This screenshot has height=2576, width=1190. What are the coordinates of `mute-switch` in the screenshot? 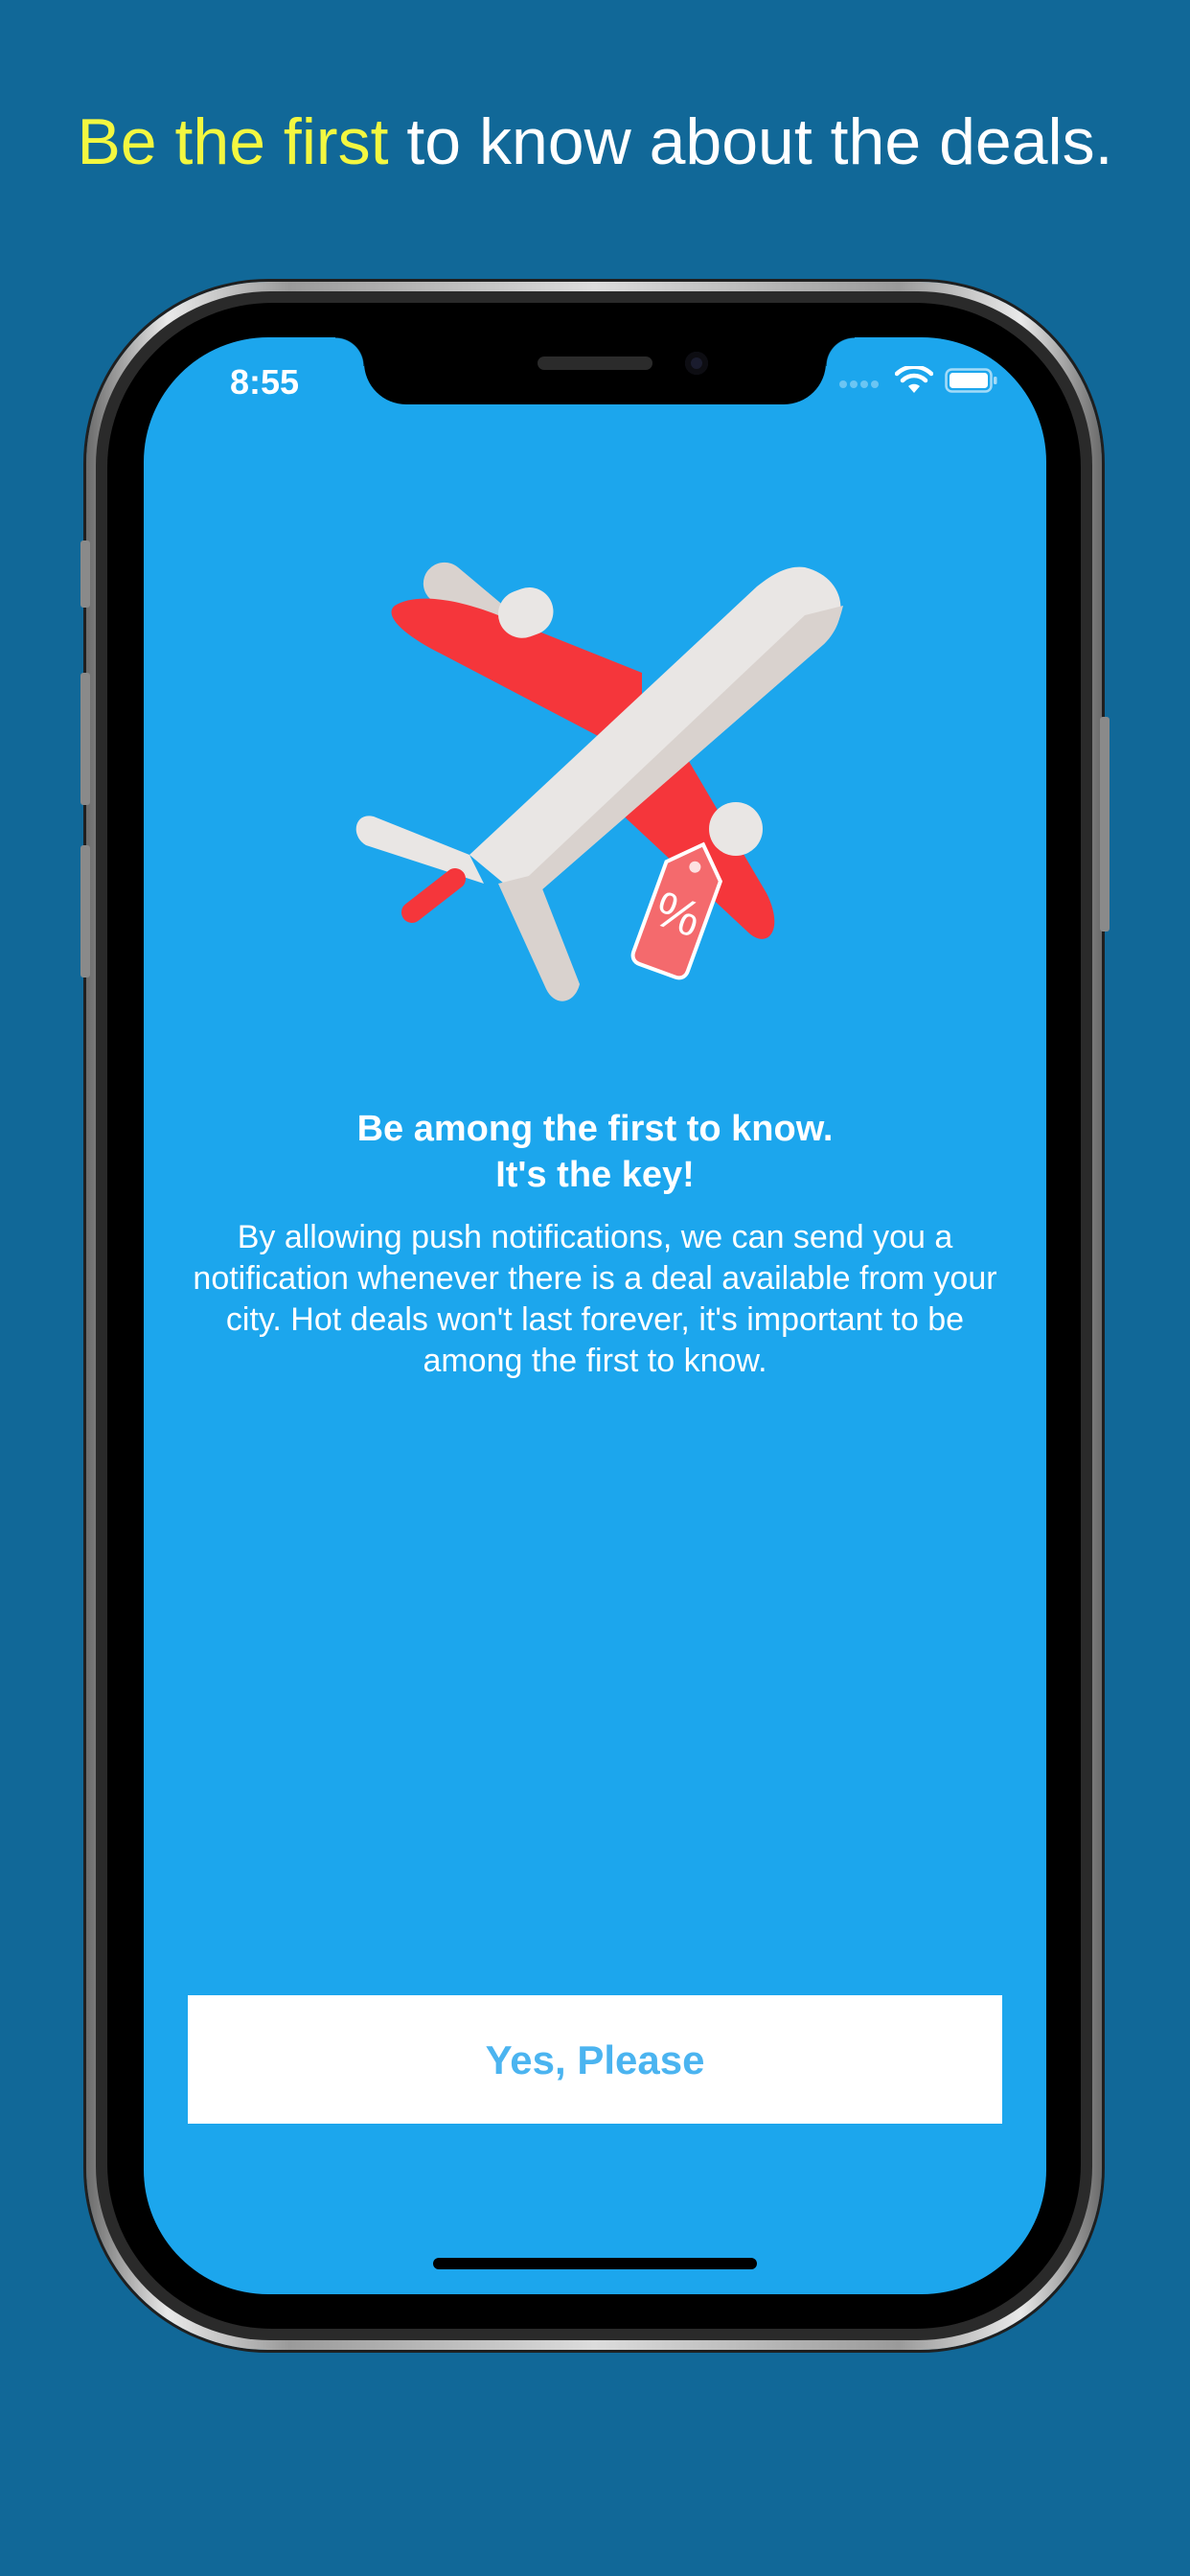 It's located at (85, 574).